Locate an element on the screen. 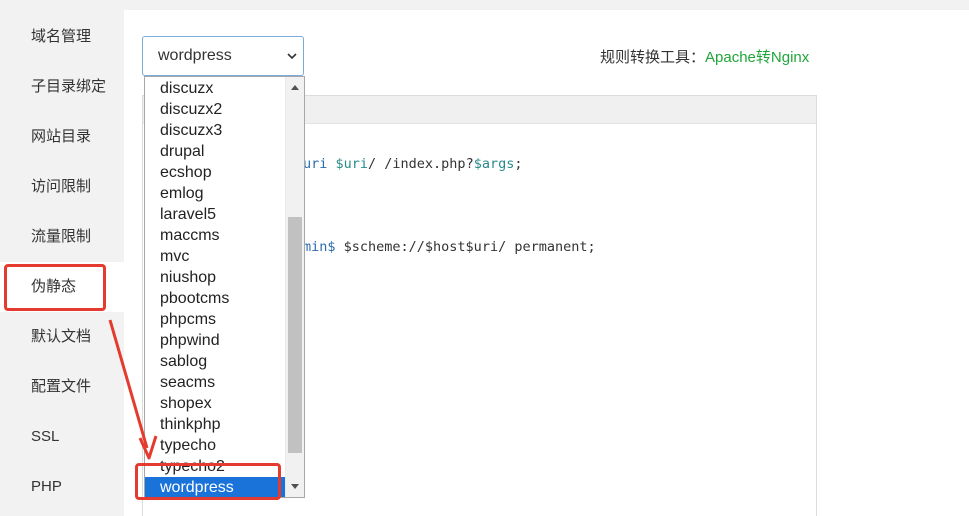 The image size is (969, 516). sidebar-item-site-dir: 网站目录 is located at coordinates (62, 137).